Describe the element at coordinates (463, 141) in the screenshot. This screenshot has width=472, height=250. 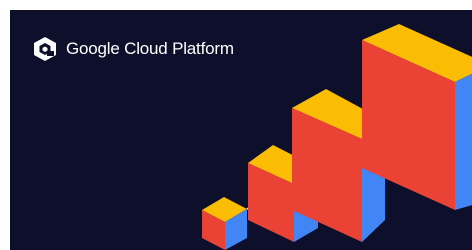
I see `cube-xlarge-side` at that location.